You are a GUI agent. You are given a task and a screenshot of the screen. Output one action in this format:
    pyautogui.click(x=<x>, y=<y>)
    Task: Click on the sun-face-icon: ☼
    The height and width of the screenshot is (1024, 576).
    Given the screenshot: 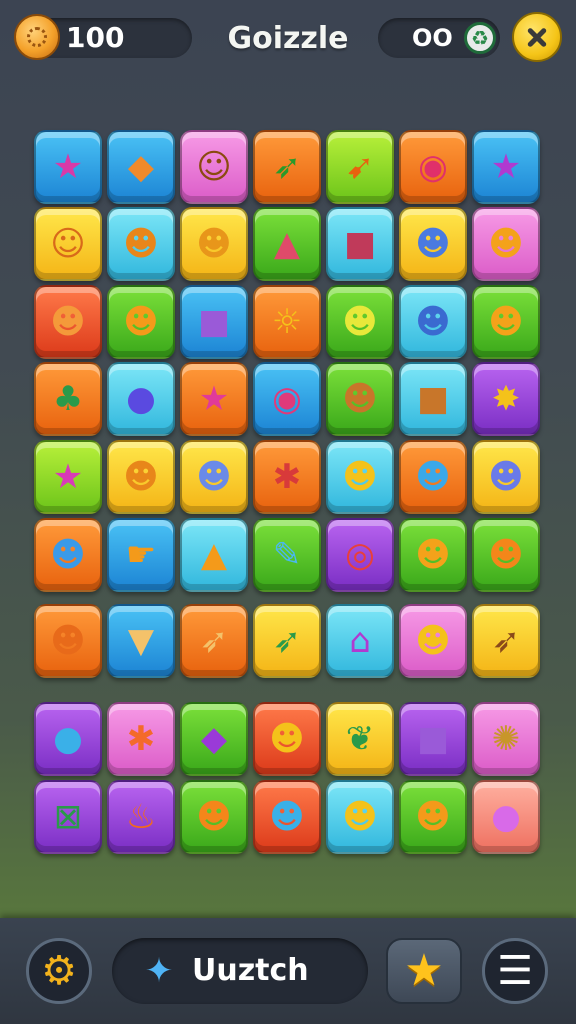 What is the action you would take?
    pyautogui.click(x=287, y=322)
    